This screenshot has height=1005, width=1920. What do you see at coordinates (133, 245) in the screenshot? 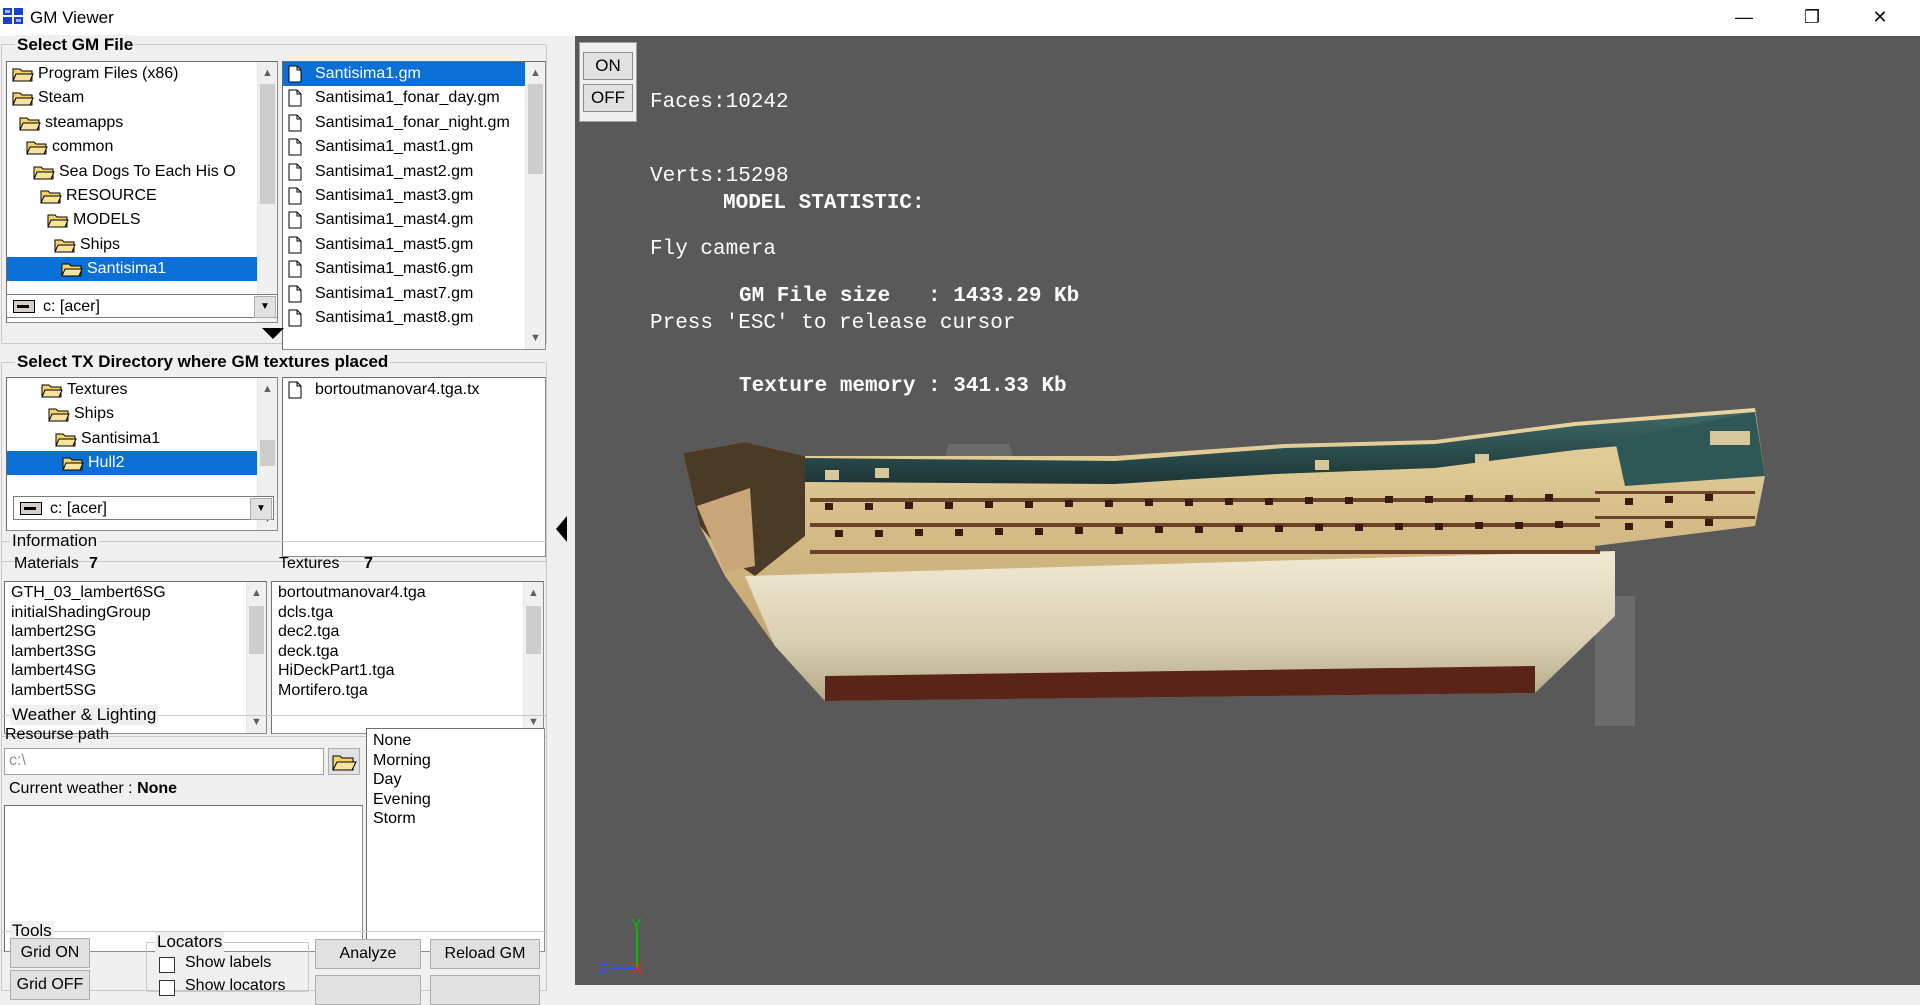
I see `gm-folder-item: Ships` at bounding box center [133, 245].